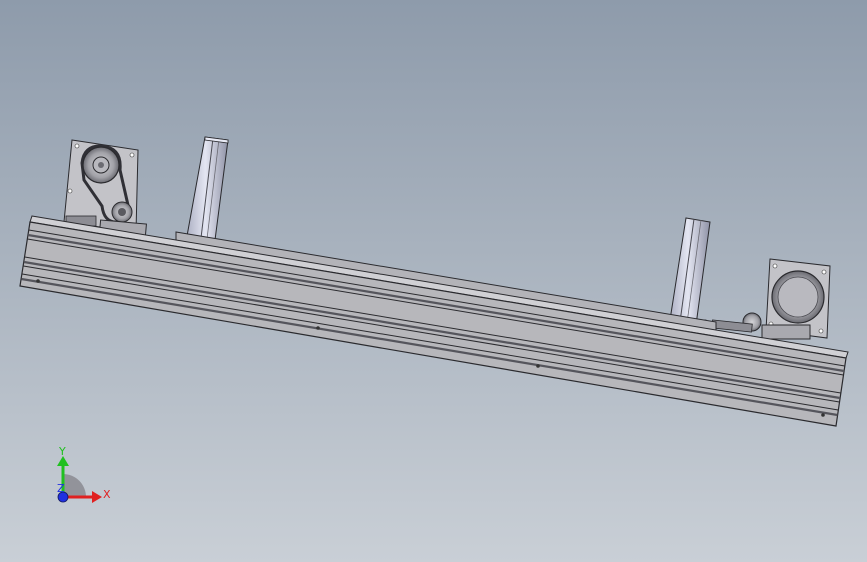  I want to click on left-drive-pulley-bore, so click(101, 165).